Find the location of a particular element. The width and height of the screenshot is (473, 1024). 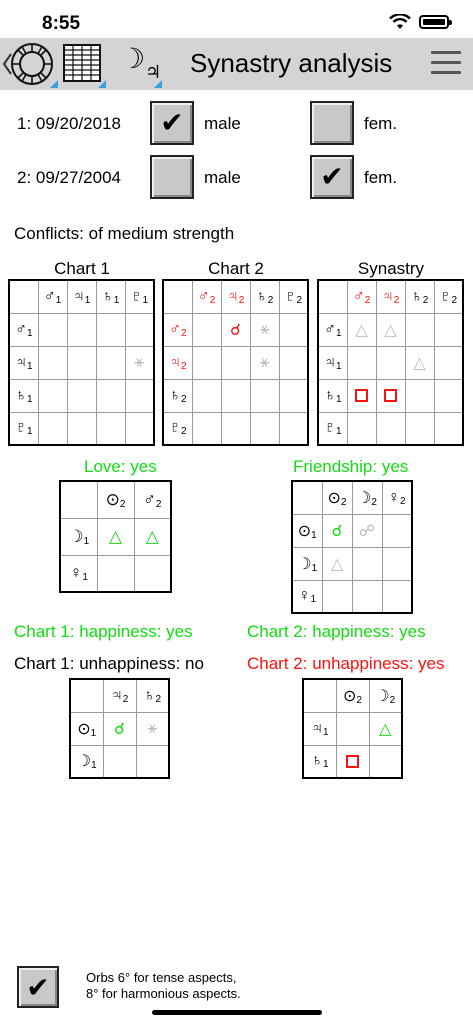

friendship-aspect-table: ⊙2 ☽2 ♀2 ⊙1 ☌ ☍ ☽1 △ ♀1 is located at coordinates (352, 547).